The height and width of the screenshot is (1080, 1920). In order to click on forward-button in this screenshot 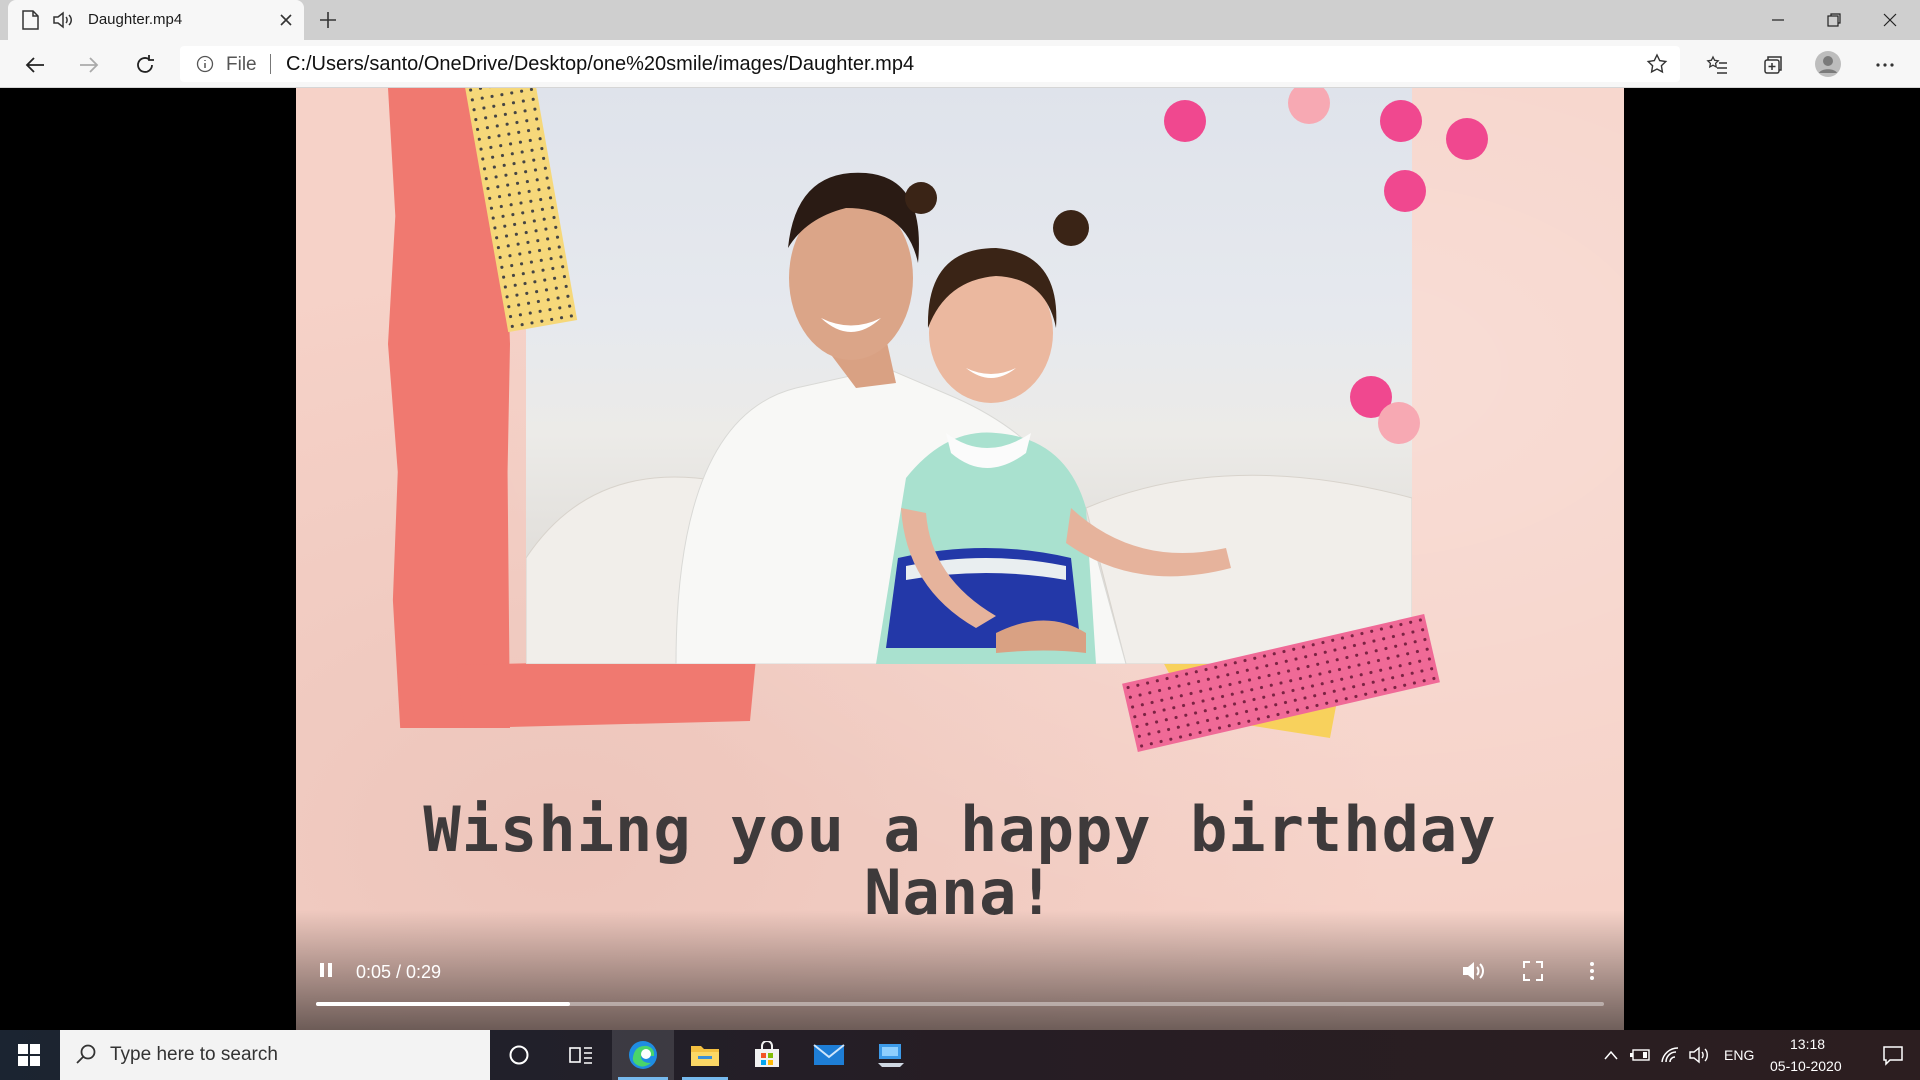, I will do `click(88, 64)`.